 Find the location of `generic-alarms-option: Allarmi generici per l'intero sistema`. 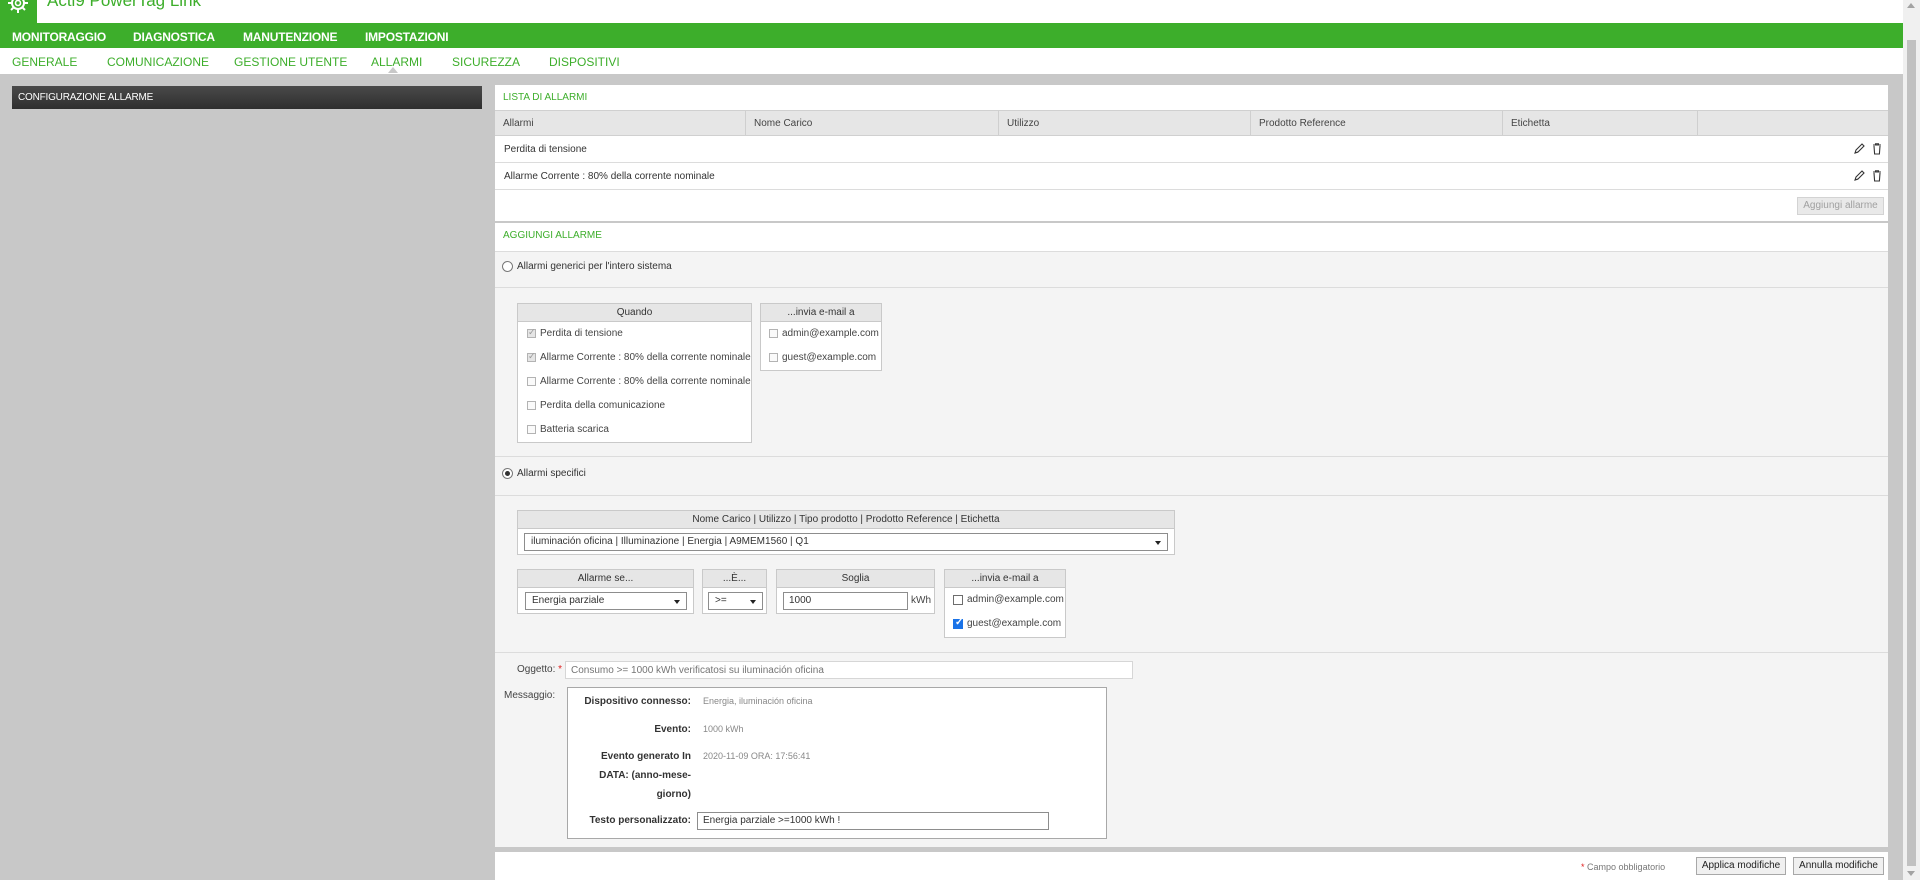

generic-alarms-option: Allarmi generici per l'intero sistema is located at coordinates (587, 266).